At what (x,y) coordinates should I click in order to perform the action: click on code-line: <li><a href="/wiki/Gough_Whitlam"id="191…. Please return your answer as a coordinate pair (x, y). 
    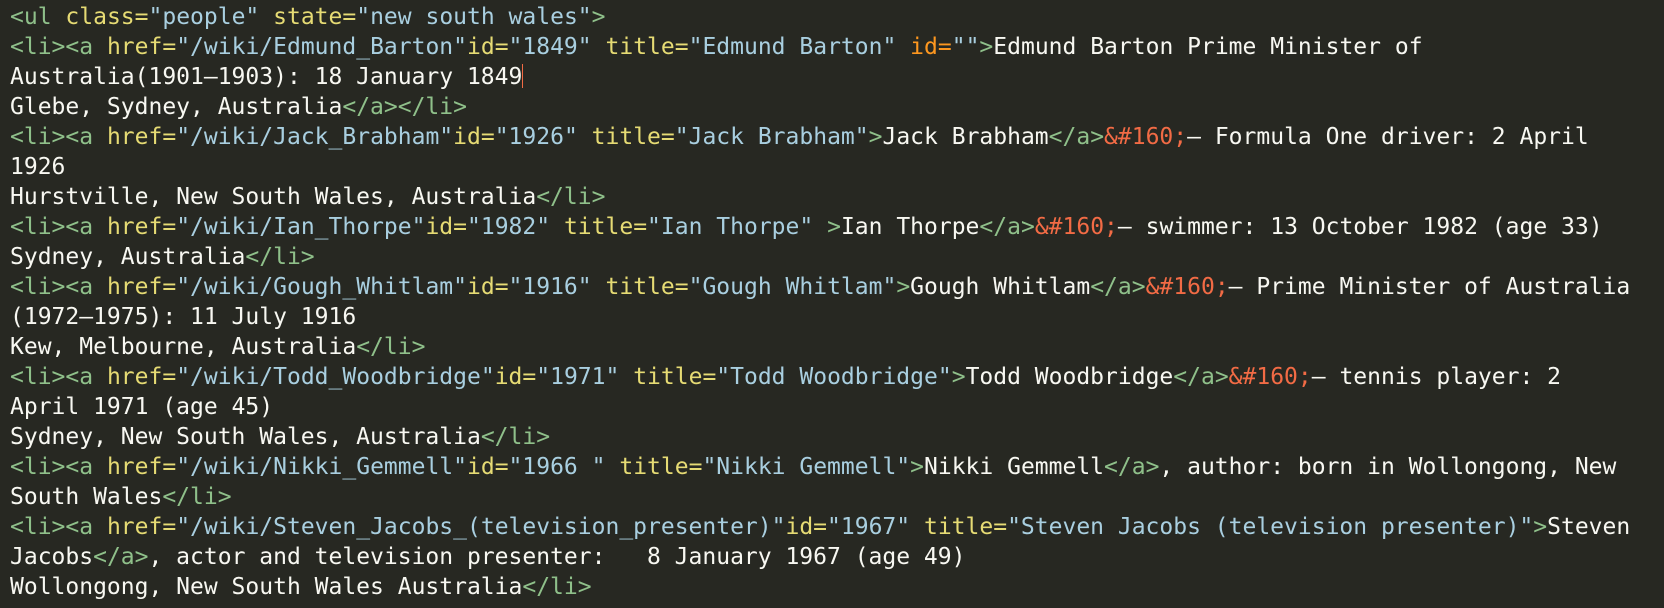
    Looking at the image, I should click on (835, 287).